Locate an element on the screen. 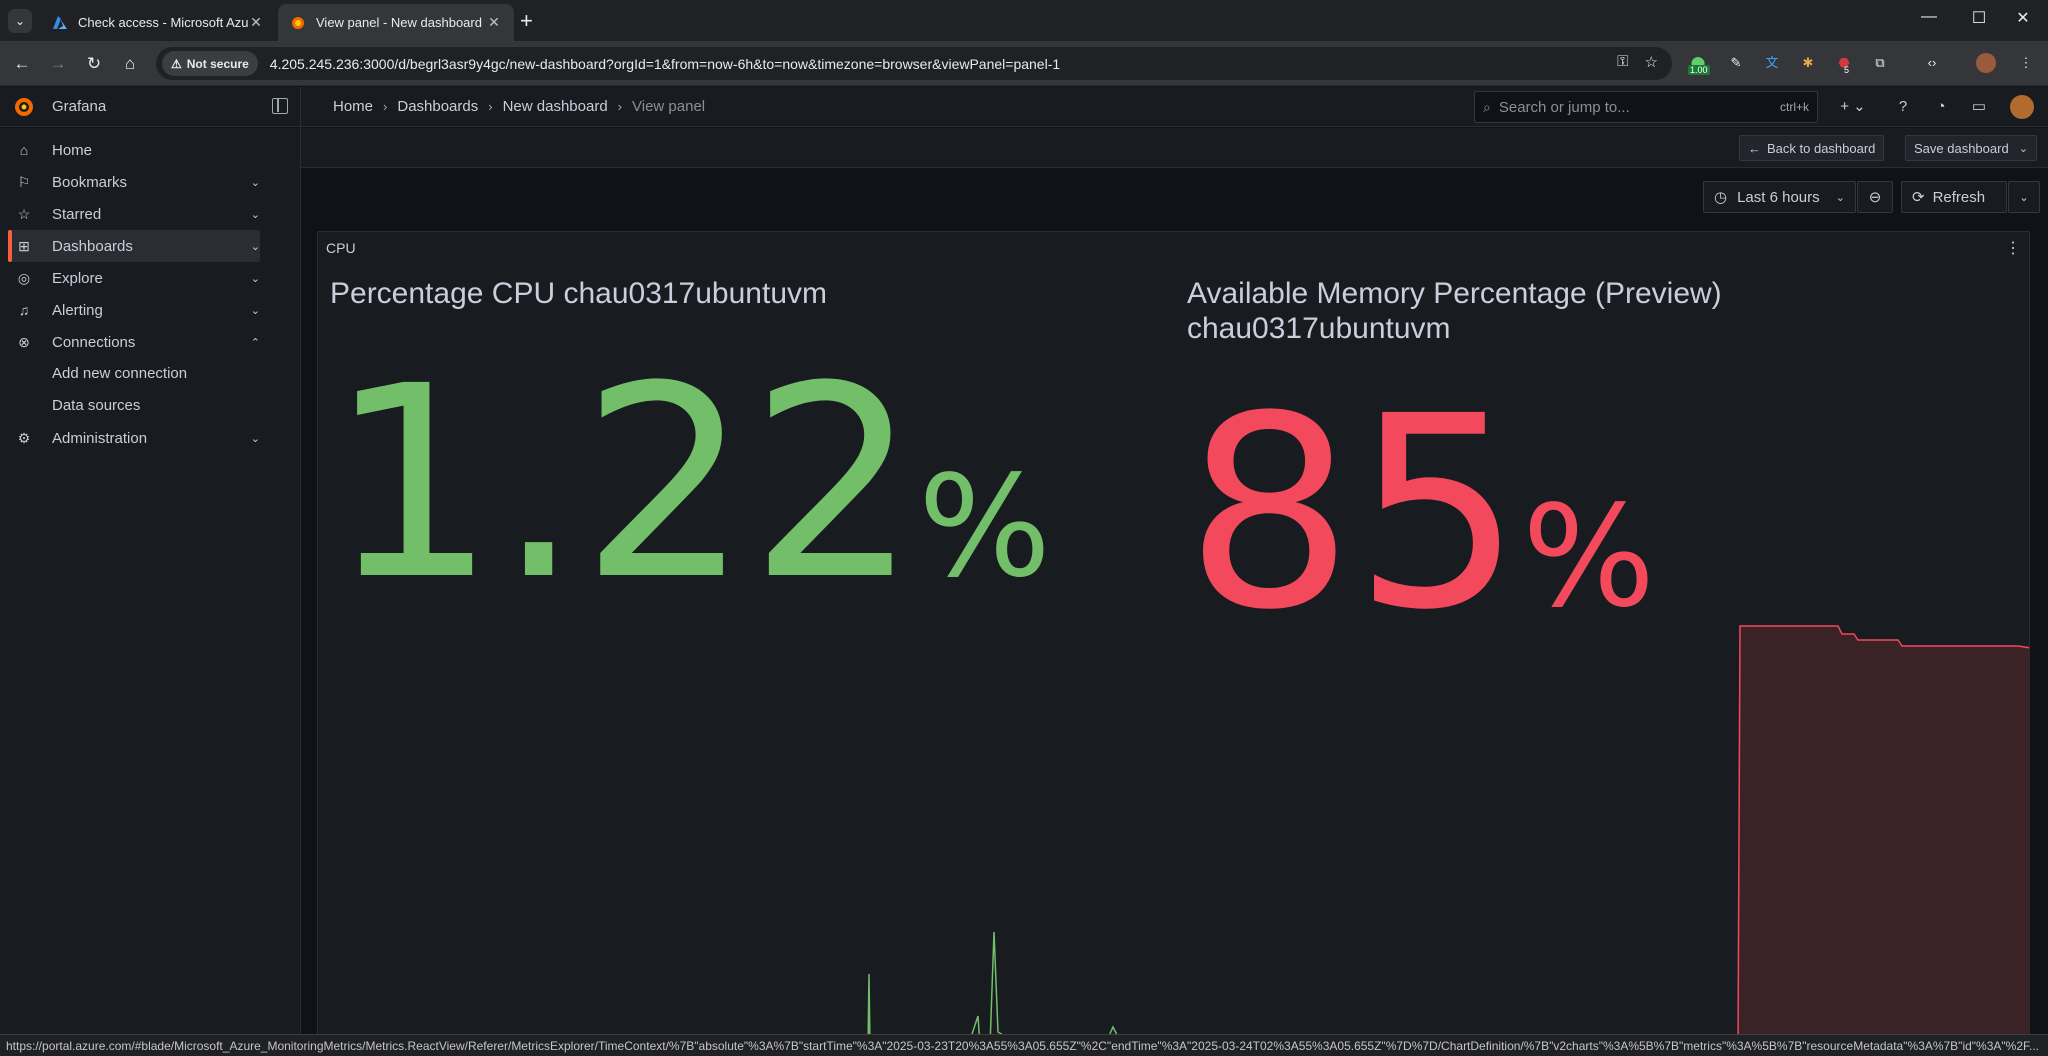 This screenshot has height=1056, width=2048. key-icon: ⚿ is located at coordinates (1622, 62).